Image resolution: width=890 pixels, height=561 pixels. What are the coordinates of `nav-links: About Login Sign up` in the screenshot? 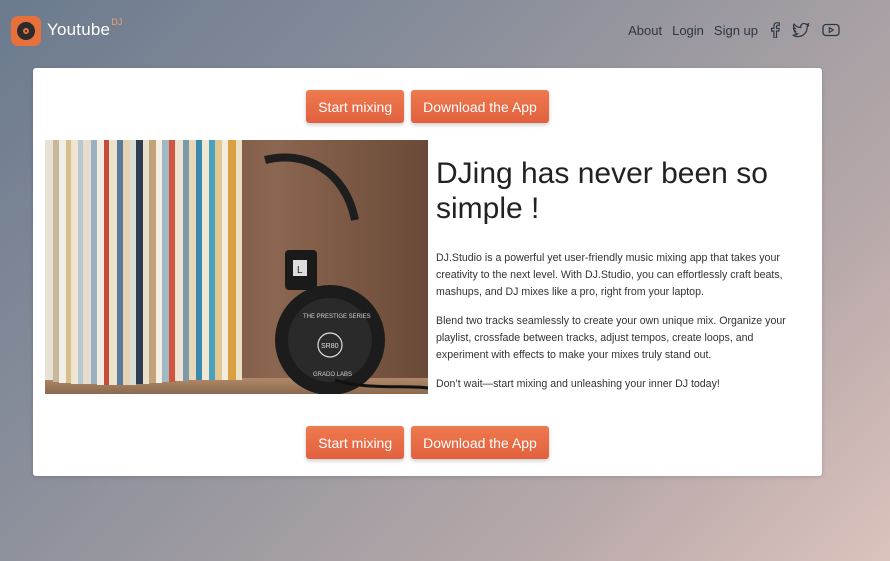 It's located at (729, 30).